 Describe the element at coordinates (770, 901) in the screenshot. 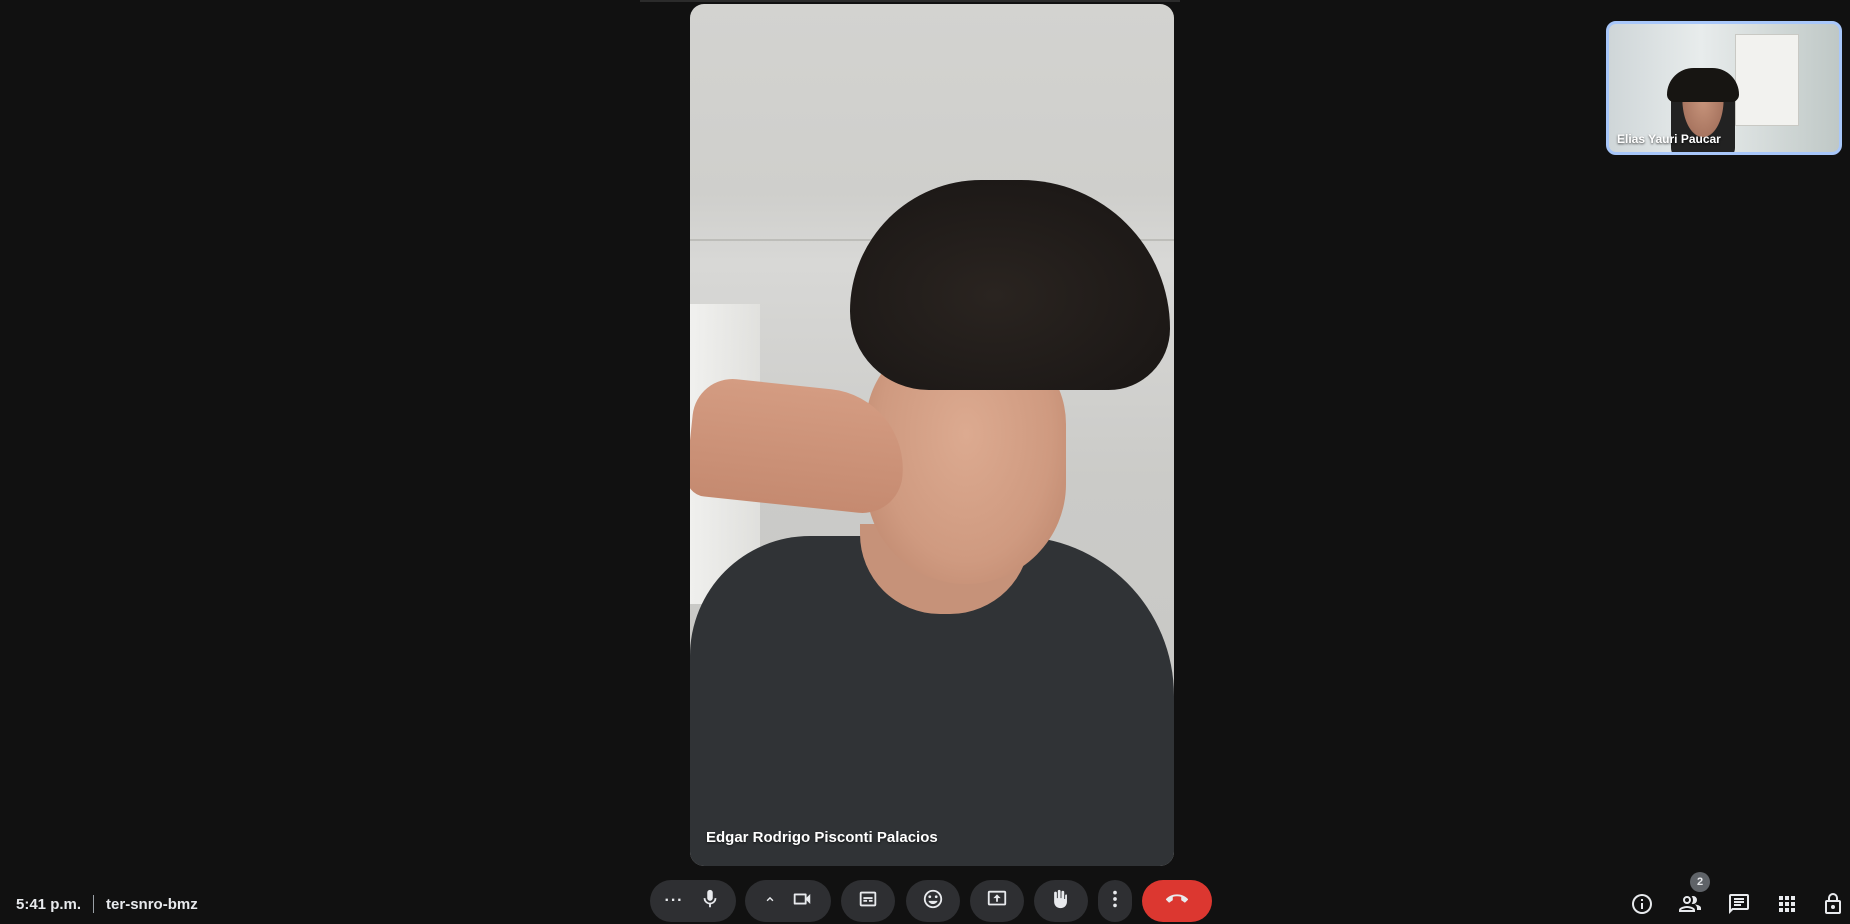

I see `chevron-up-icon` at that location.